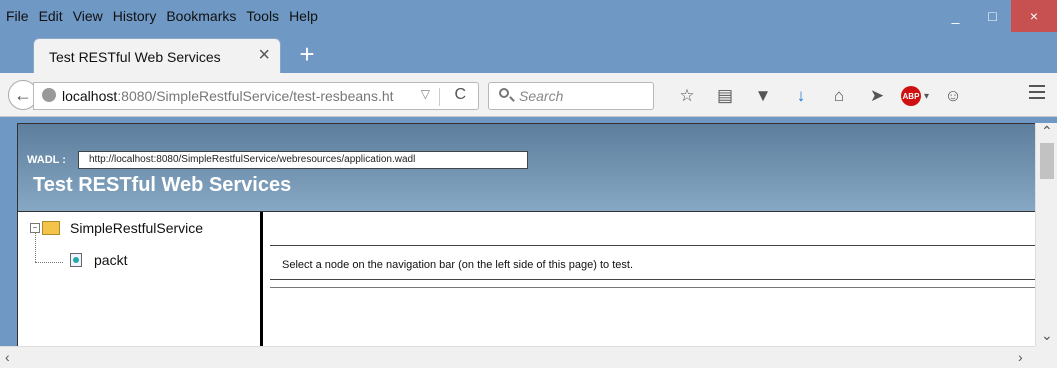 Image resolution: width=1057 pixels, height=368 pixels. What do you see at coordinates (307, 55) in the screenshot?
I see `new-tab-button: +` at bounding box center [307, 55].